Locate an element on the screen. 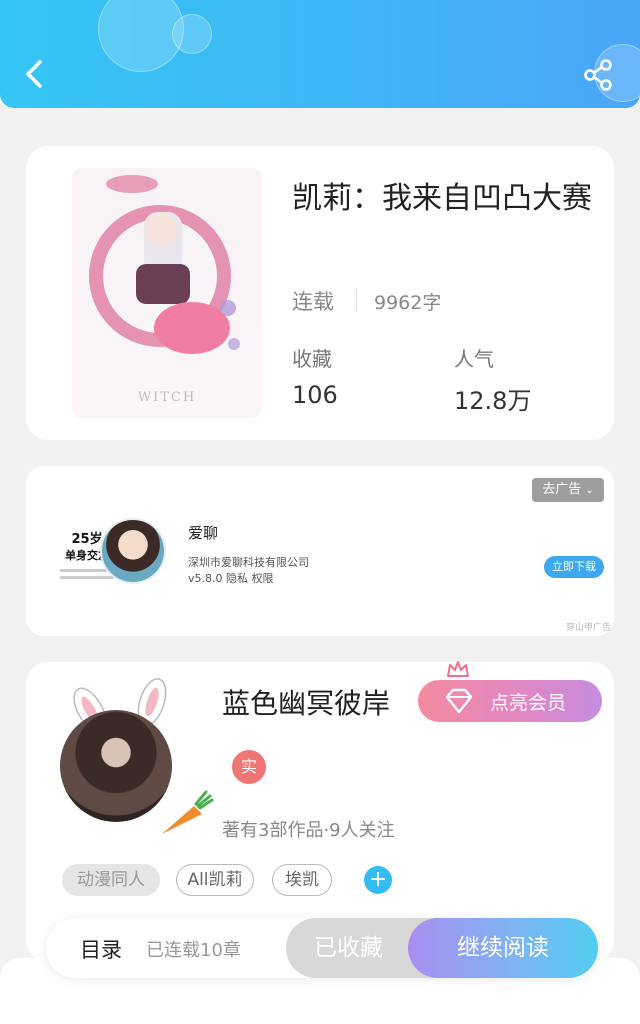  tag-item: 动漫同人 is located at coordinates (111, 880).